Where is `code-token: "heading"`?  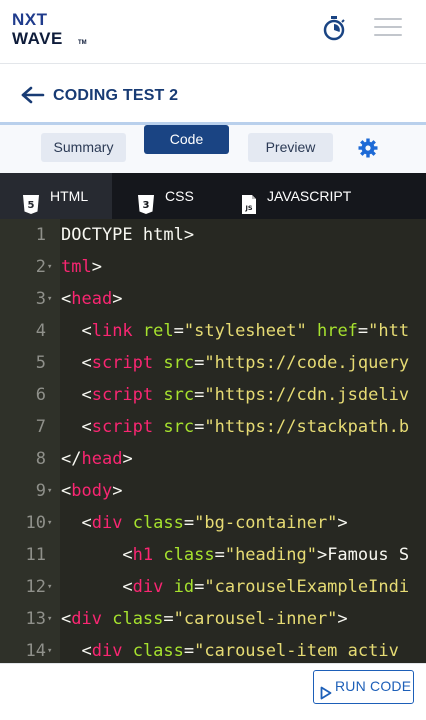
code-token: "heading" is located at coordinates (270, 555).